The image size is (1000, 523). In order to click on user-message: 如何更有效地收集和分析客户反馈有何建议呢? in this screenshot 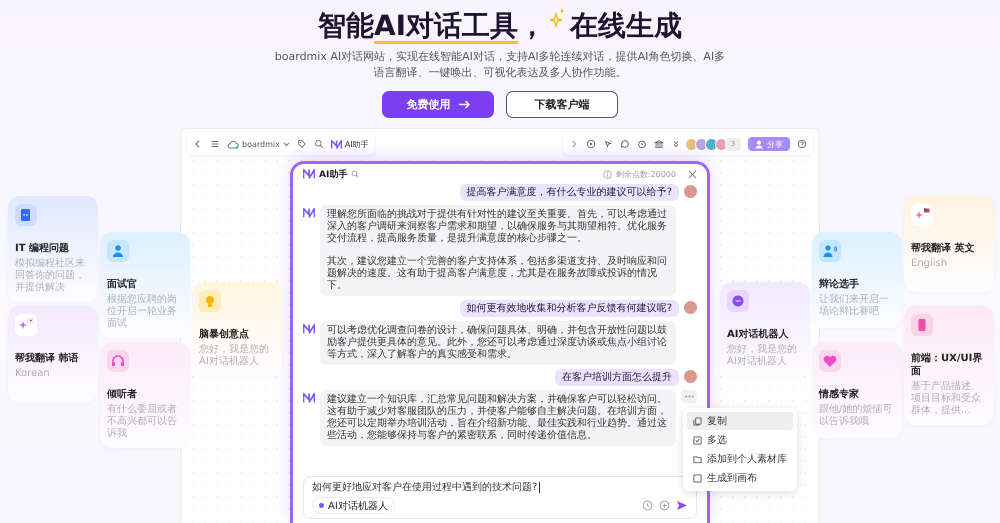, I will do `click(569, 308)`.